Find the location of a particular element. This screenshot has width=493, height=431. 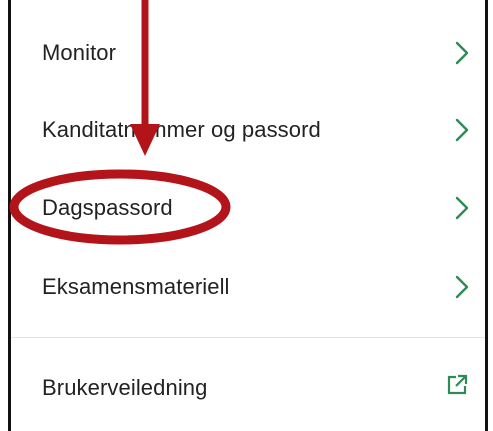

menu-item-label: Kanditatnummer og passord is located at coordinates (181, 129).